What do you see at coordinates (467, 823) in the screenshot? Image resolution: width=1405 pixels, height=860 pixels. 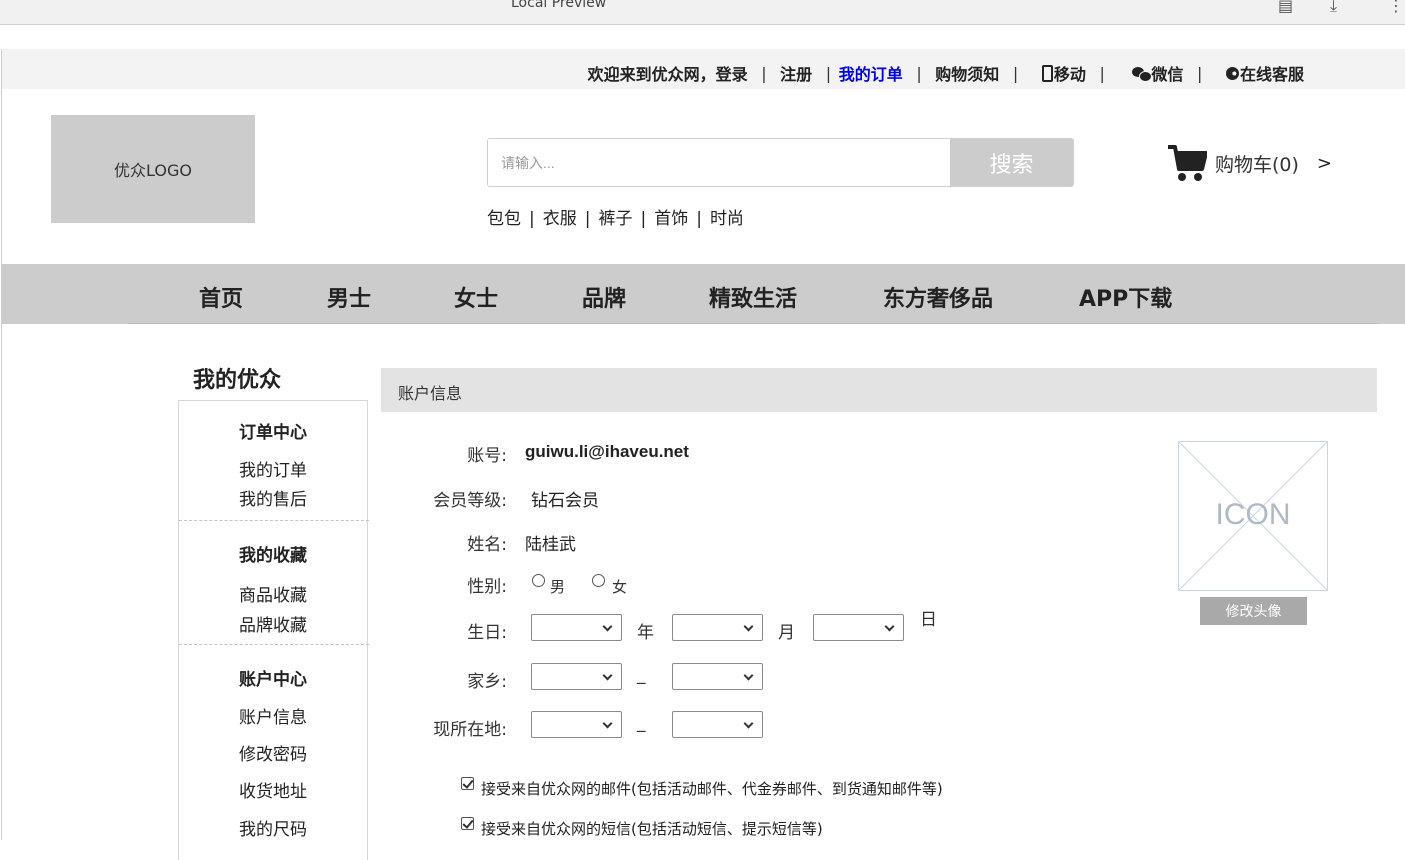 I see `sms-opt-checkbox` at bounding box center [467, 823].